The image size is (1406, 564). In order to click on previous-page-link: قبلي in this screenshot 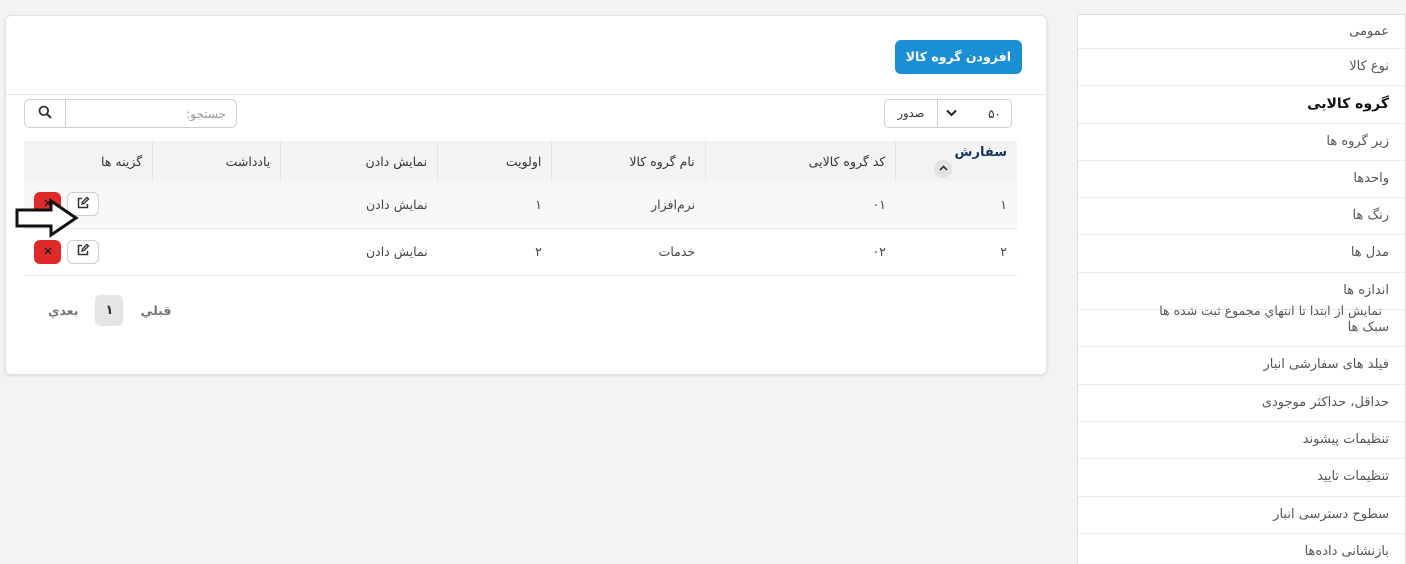, I will do `click(155, 310)`.